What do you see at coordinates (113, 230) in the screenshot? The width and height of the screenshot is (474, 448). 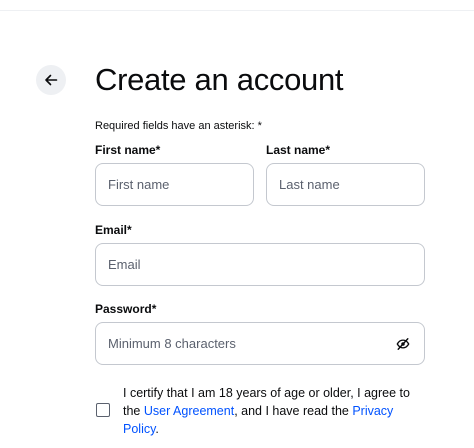 I see `email-label: Email*` at bounding box center [113, 230].